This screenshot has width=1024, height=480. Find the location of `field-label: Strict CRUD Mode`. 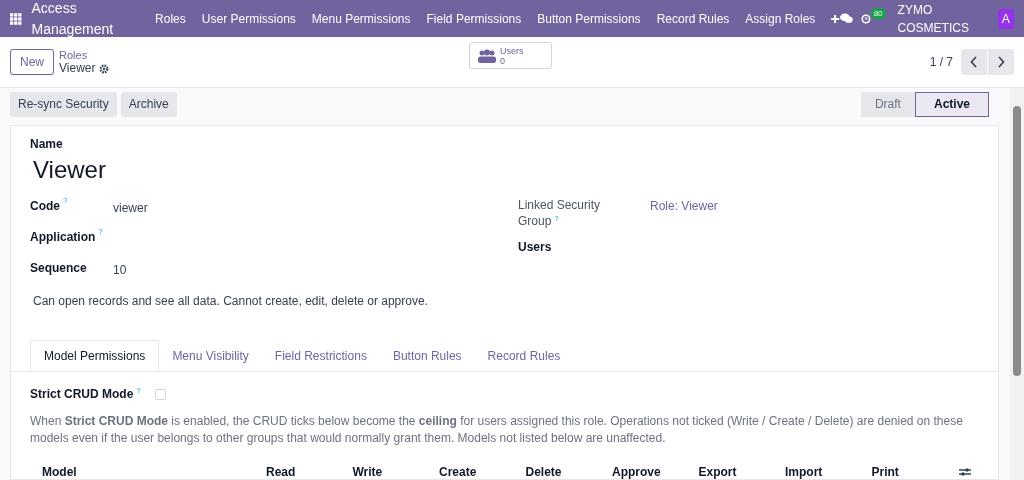

field-label: Strict CRUD Mode is located at coordinates (82, 394).